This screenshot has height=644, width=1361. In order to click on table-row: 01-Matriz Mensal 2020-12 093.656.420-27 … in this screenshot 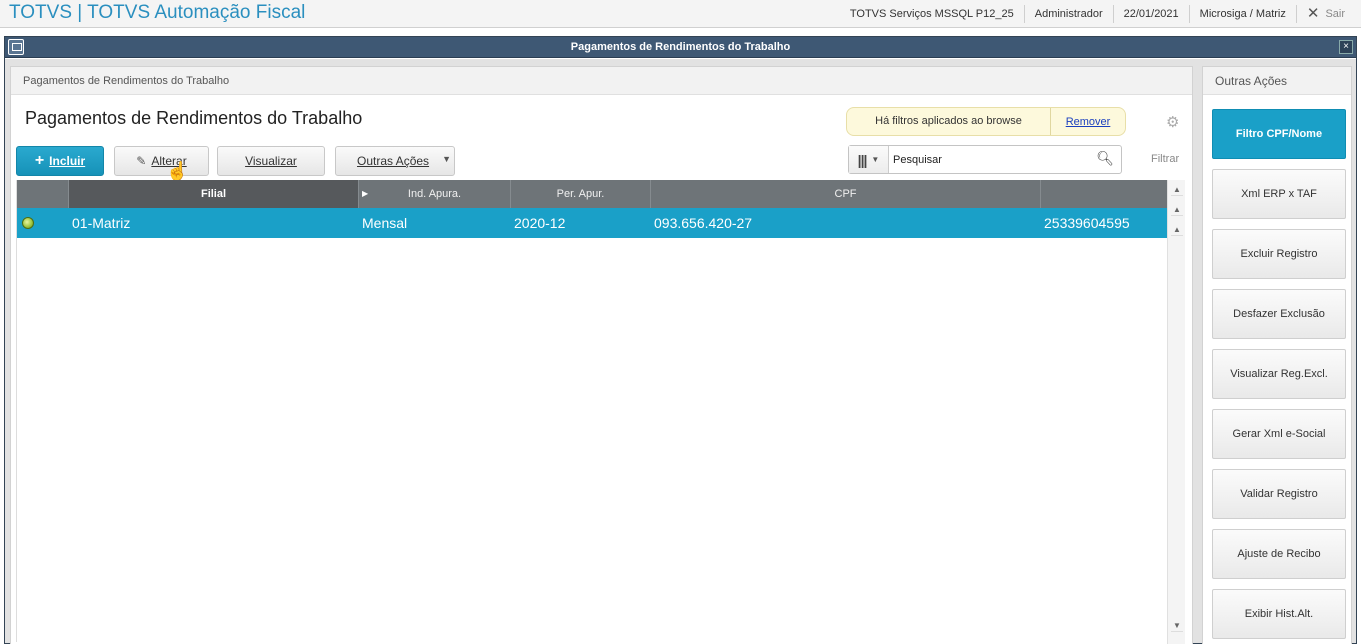, I will do `click(592, 223)`.